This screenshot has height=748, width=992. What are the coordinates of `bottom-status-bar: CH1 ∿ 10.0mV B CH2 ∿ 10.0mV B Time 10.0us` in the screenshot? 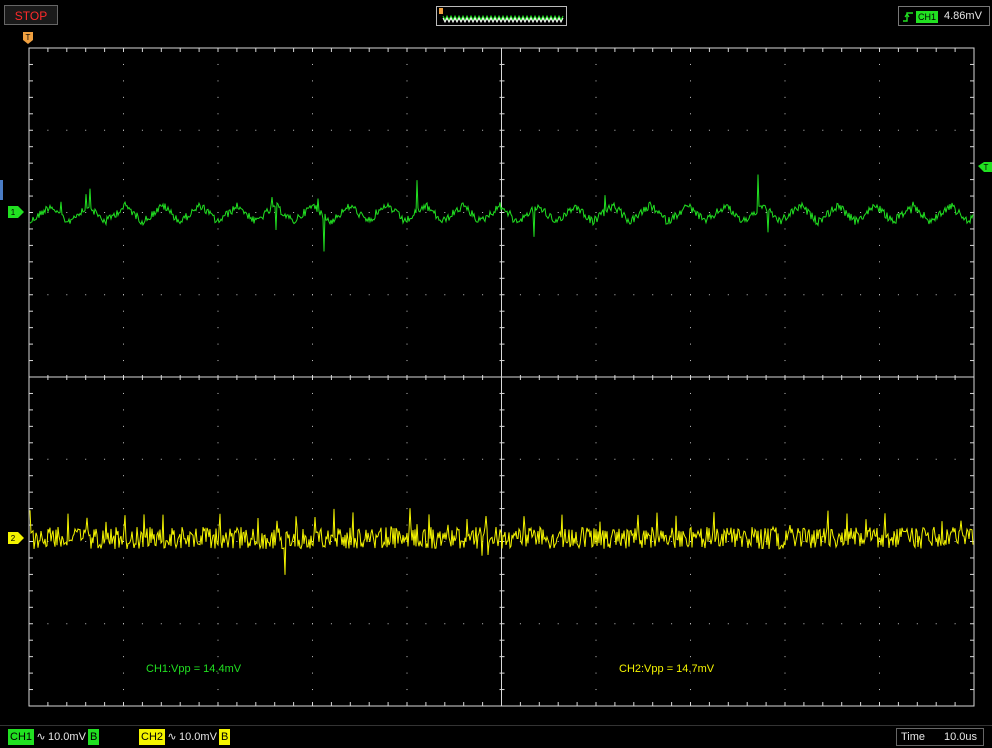 It's located at (496, 736).